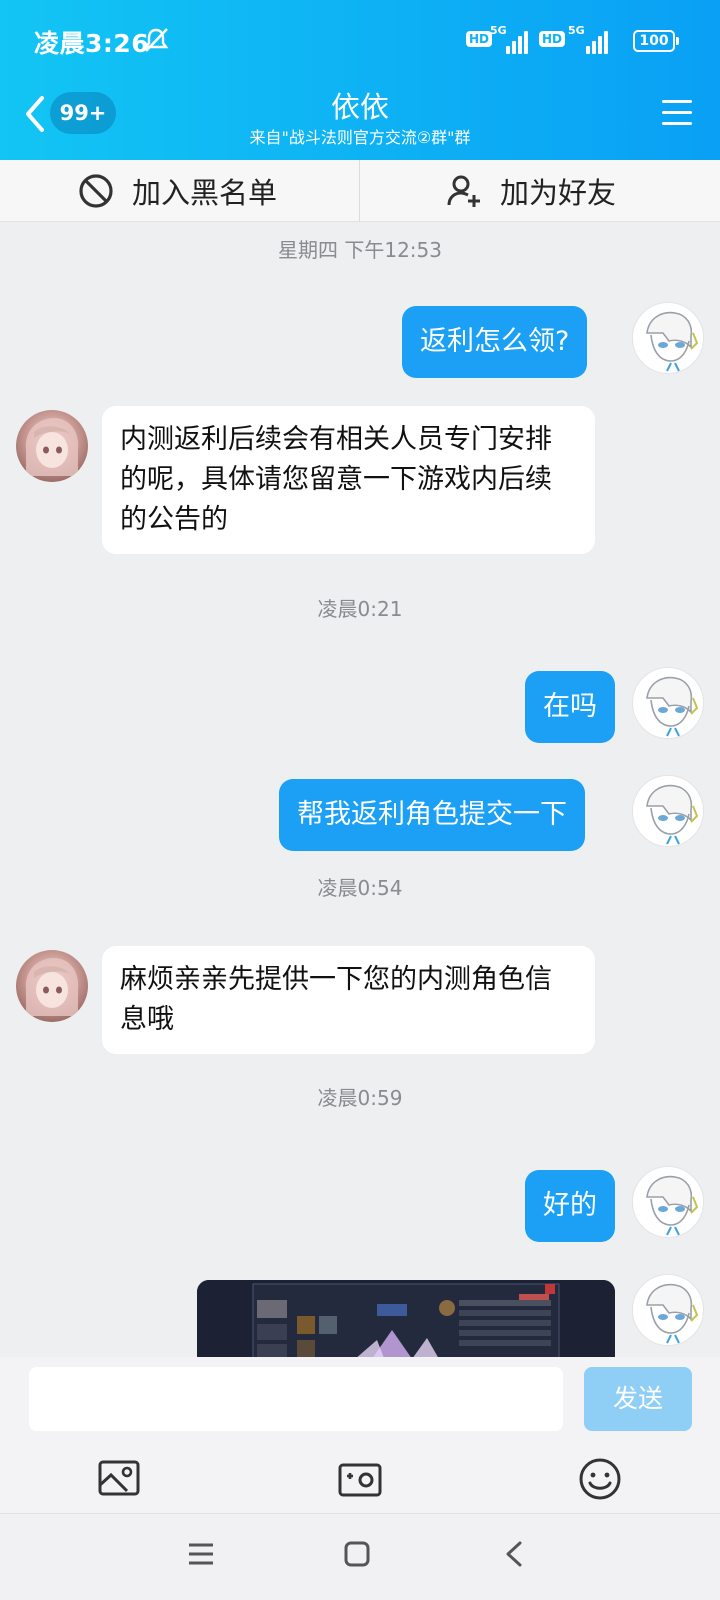 The width and height of the screenshot is (720, 1600). Describe the element at coordinates (552, 39) in the screenshot. I see `hd-badge-2: HD` at that location.